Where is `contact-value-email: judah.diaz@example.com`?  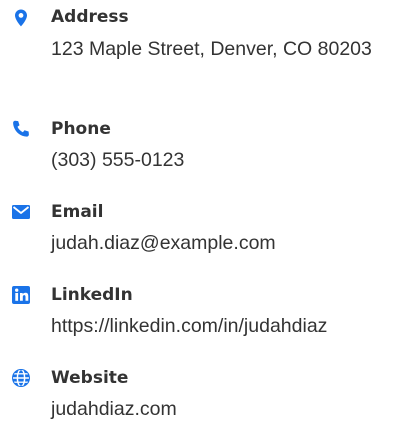
contact-value-email: judah.diaz@example.com is located at coordinates (228, 243).